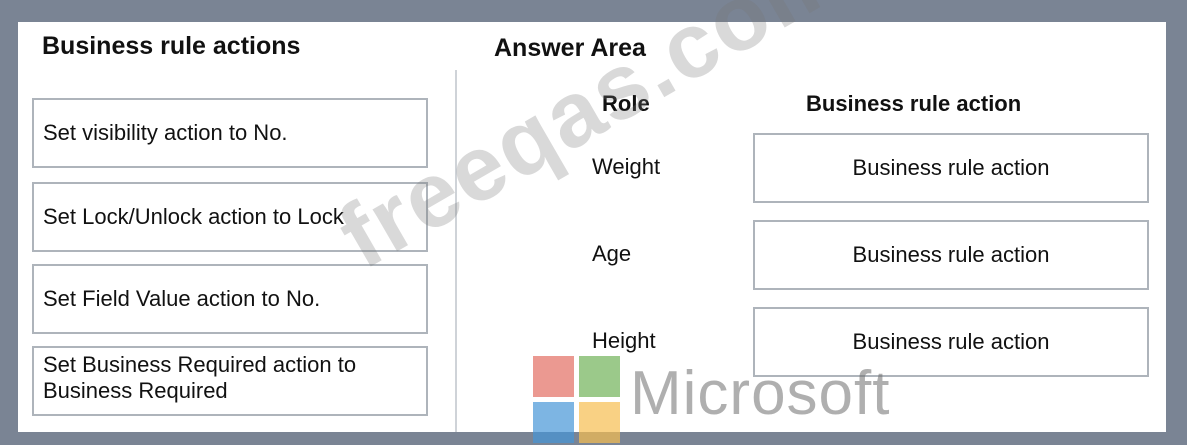 This screenshot has height=445, width=1187. What do you see at coordinates (599, 422) in the screenshot?
I see `logo-yellow-square` at bounding box center [599, 422].